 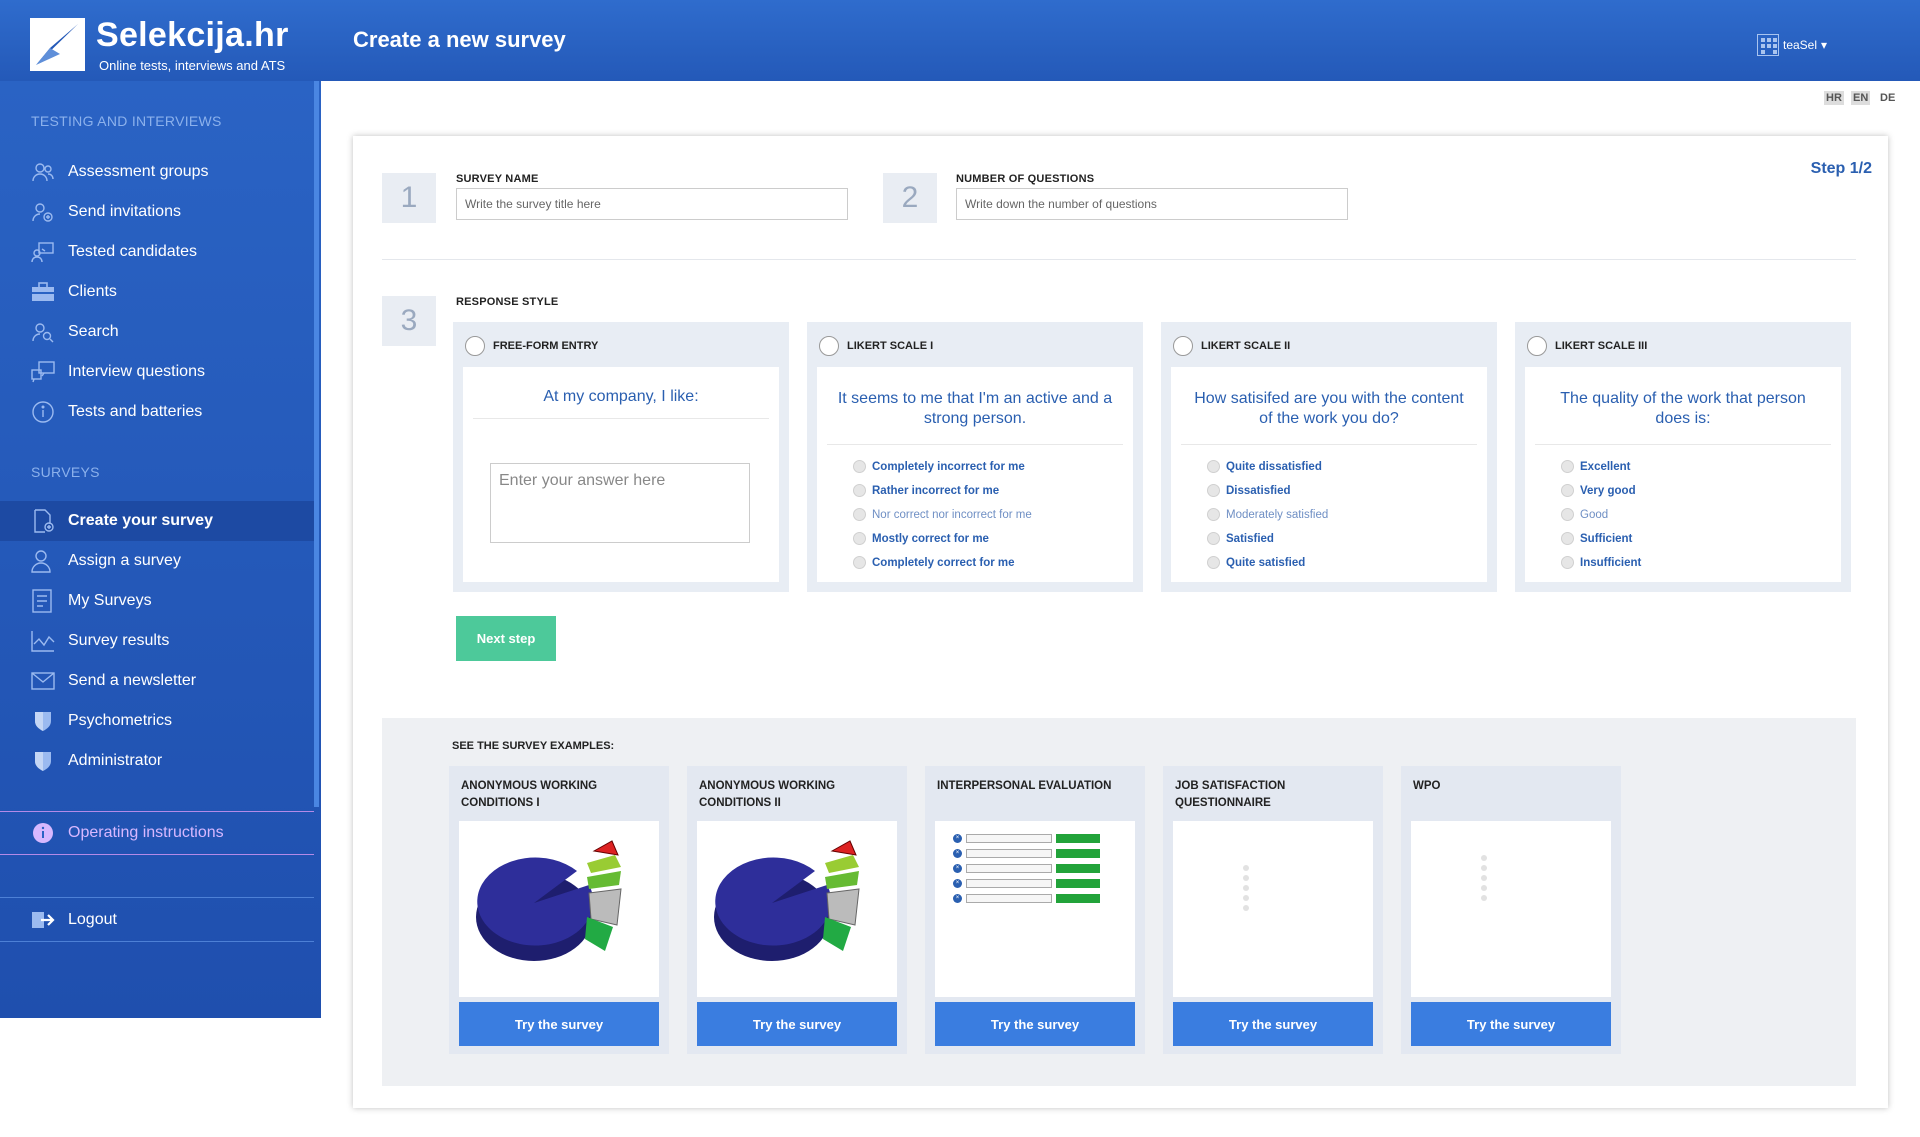 What do you see at coordinates (506, 638) in the screenshot?
I see `next-step-button: Next step` at bounding box center [506, 638].